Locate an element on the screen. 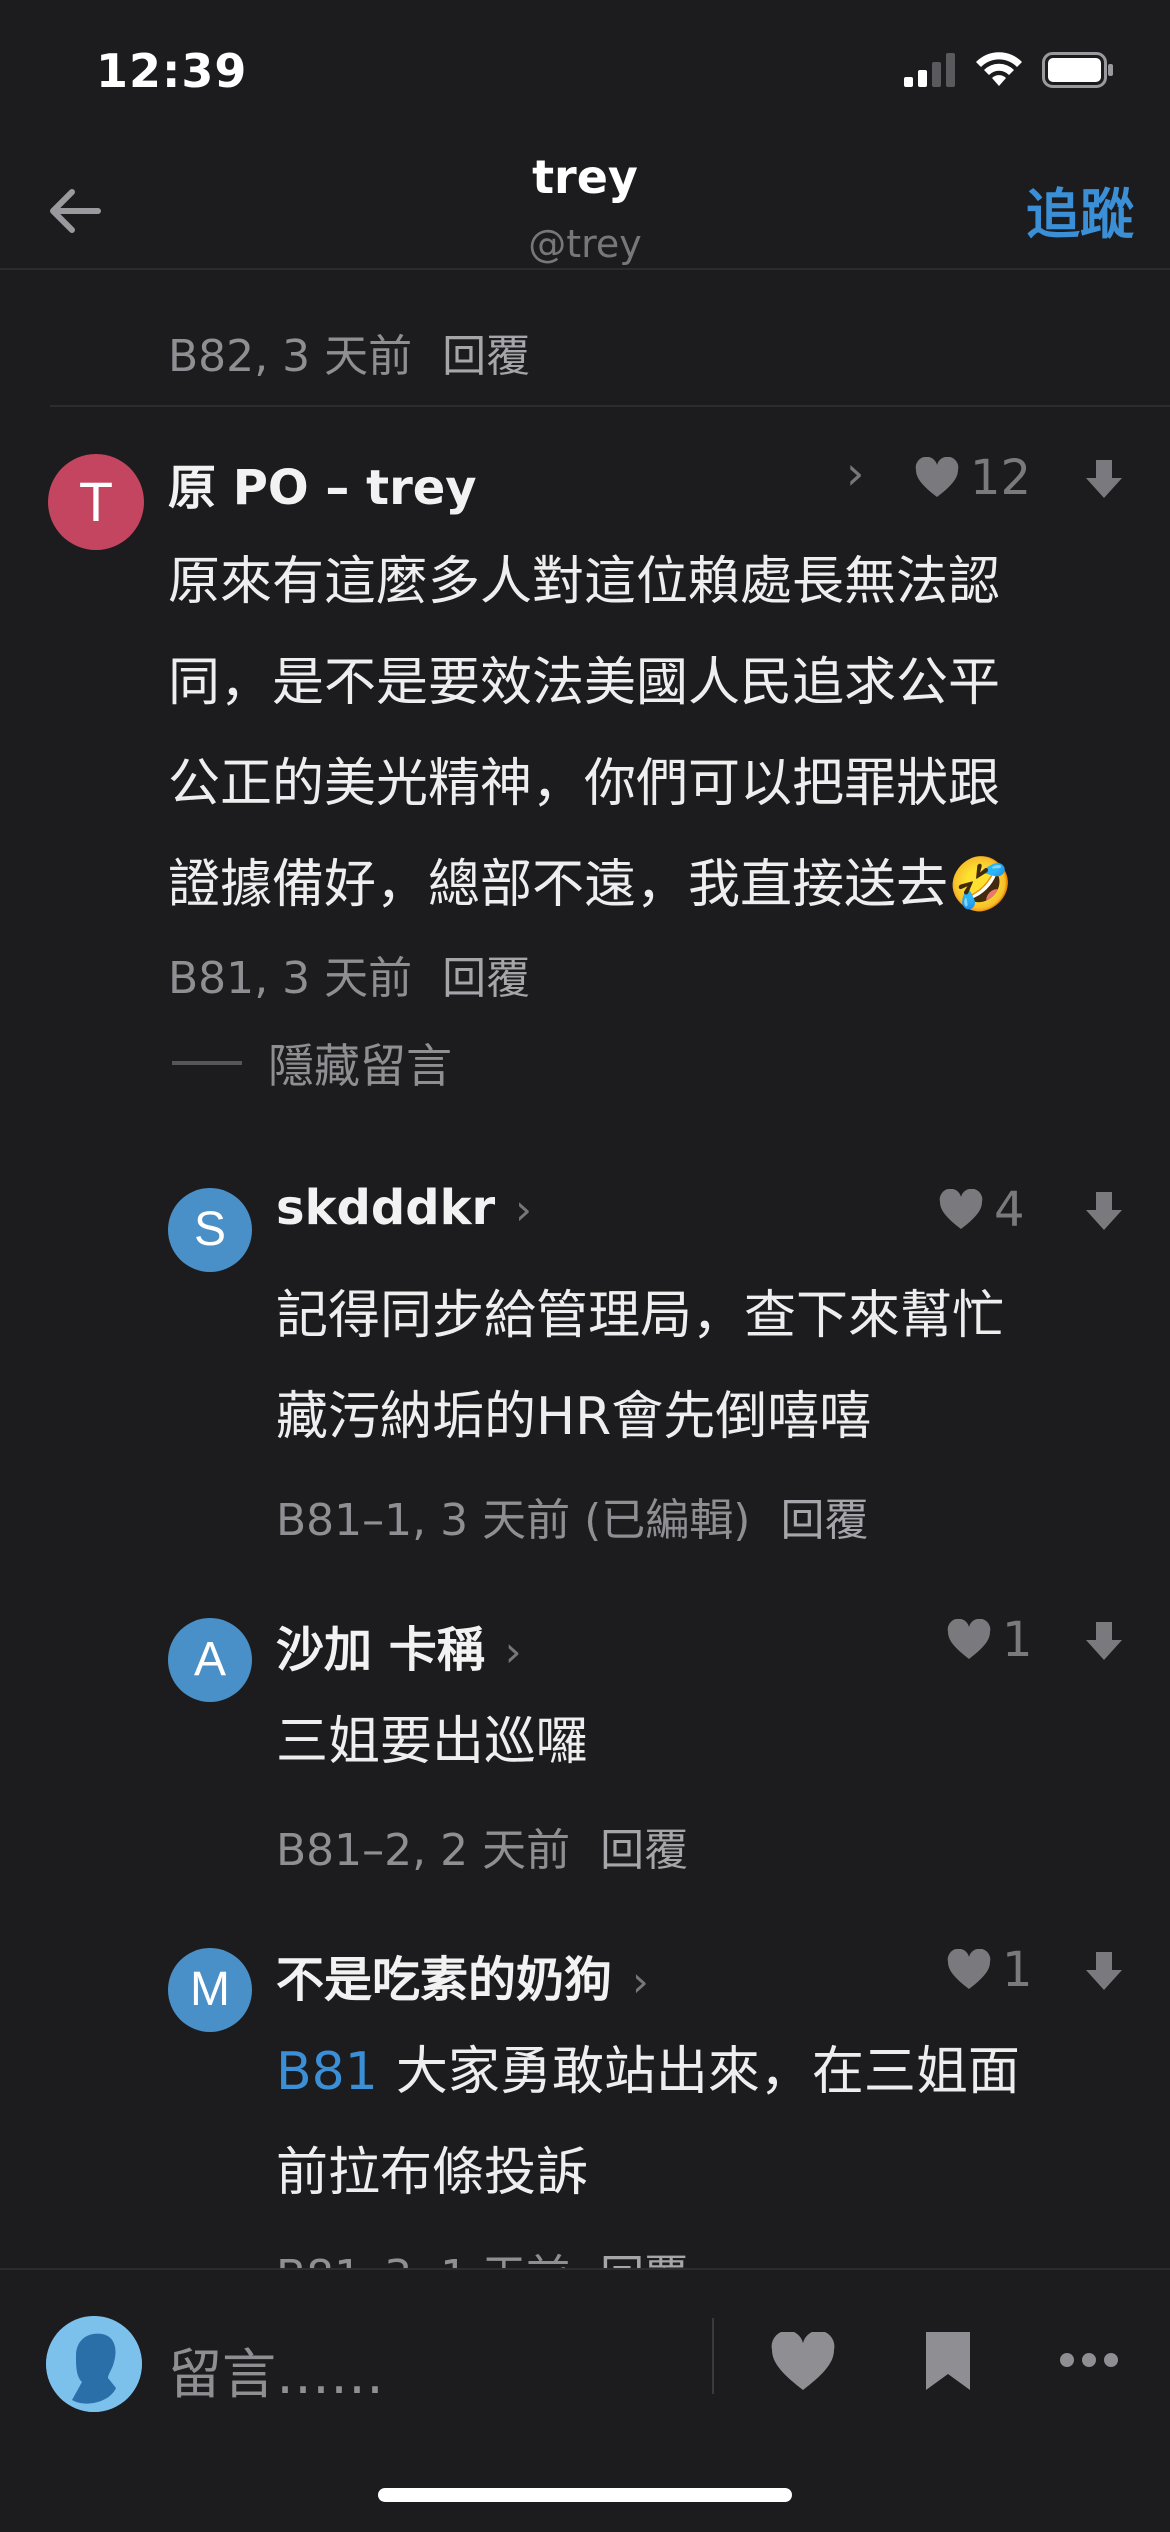 The width and height of the screenshot is (1170, 2532). more-options-icon is located at coordinates (1089, 2360).